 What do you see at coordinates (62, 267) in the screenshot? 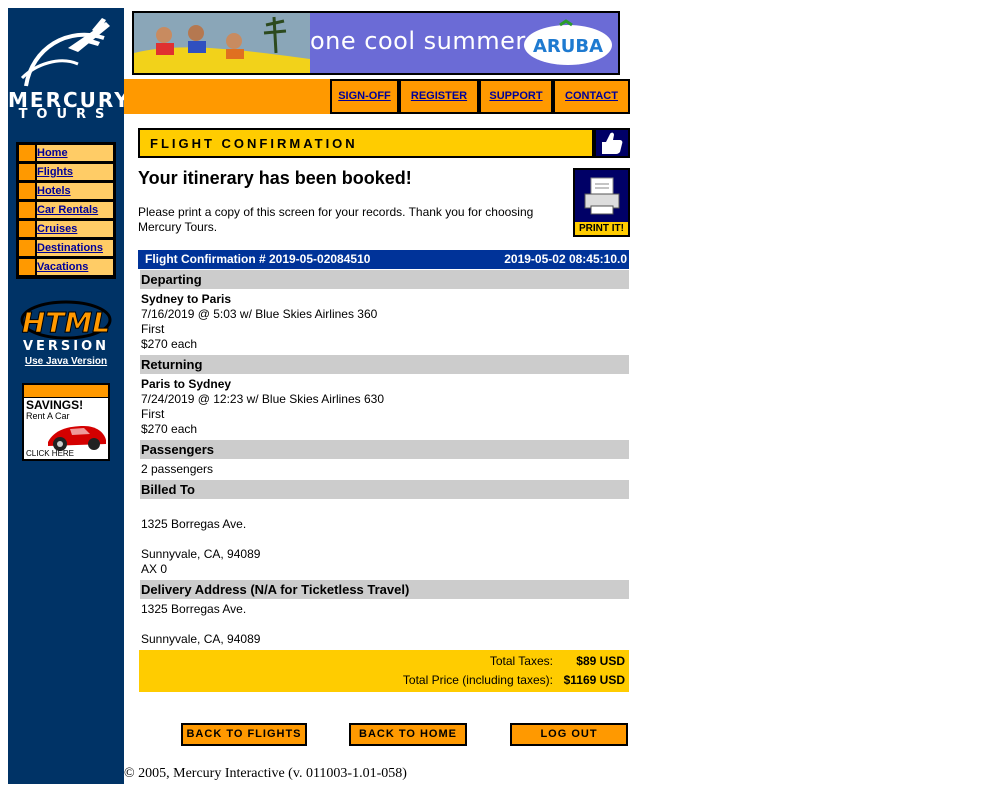
I see `nav-link-vacations: Vacations` at bounding box center [62, 267].